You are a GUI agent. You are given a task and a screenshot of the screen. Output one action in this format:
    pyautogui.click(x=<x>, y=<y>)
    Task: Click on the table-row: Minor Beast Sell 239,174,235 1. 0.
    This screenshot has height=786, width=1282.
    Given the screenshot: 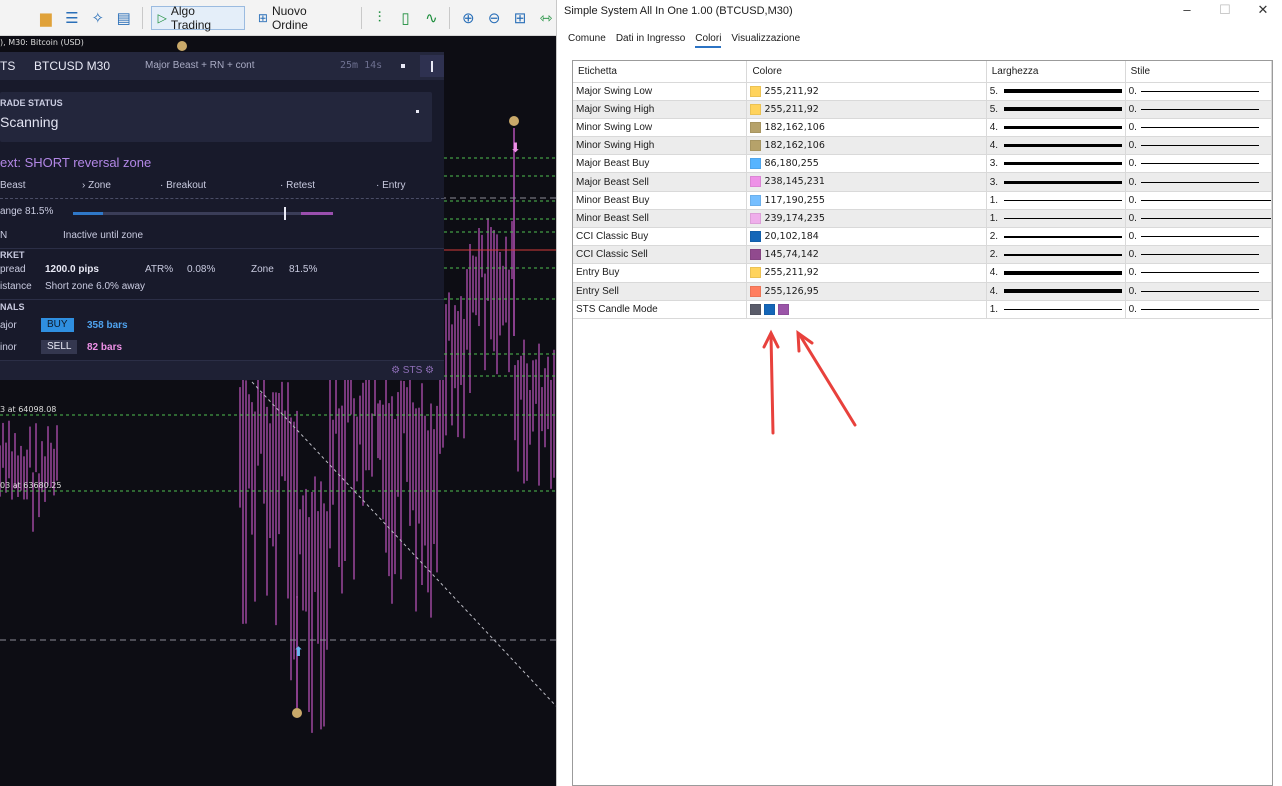 What is the action you would take?
    pyautogui.click(x=923, y=219)
    